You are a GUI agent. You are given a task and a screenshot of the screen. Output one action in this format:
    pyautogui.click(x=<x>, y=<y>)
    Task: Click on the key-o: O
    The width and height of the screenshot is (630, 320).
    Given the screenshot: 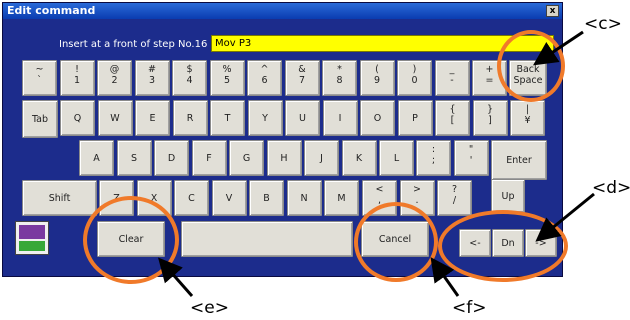 What is the action you would take?
    pyautogui.click(x=377, y=118)
    